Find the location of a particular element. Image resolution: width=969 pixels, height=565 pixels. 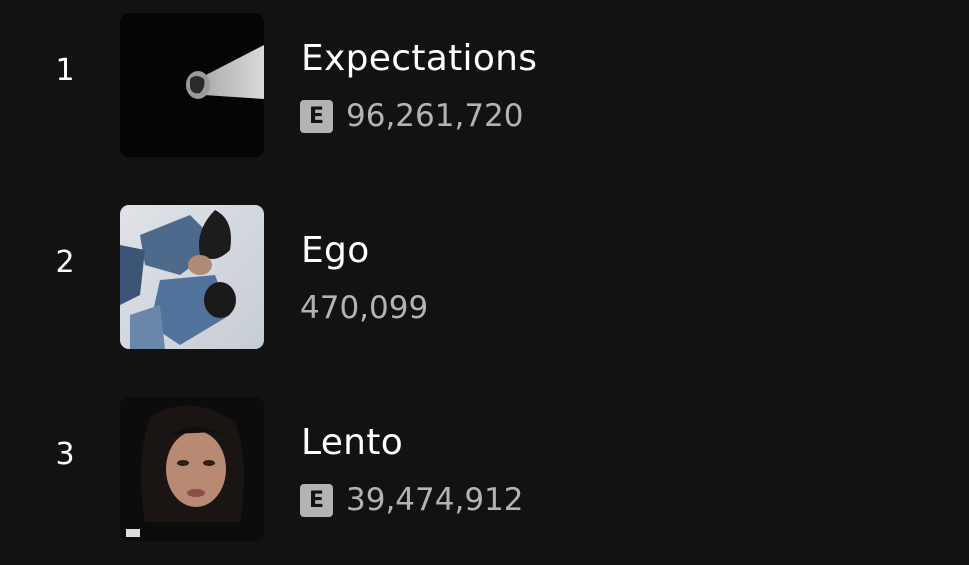

track-meta: E 96,261,720 is located at coordinates (412, 116).